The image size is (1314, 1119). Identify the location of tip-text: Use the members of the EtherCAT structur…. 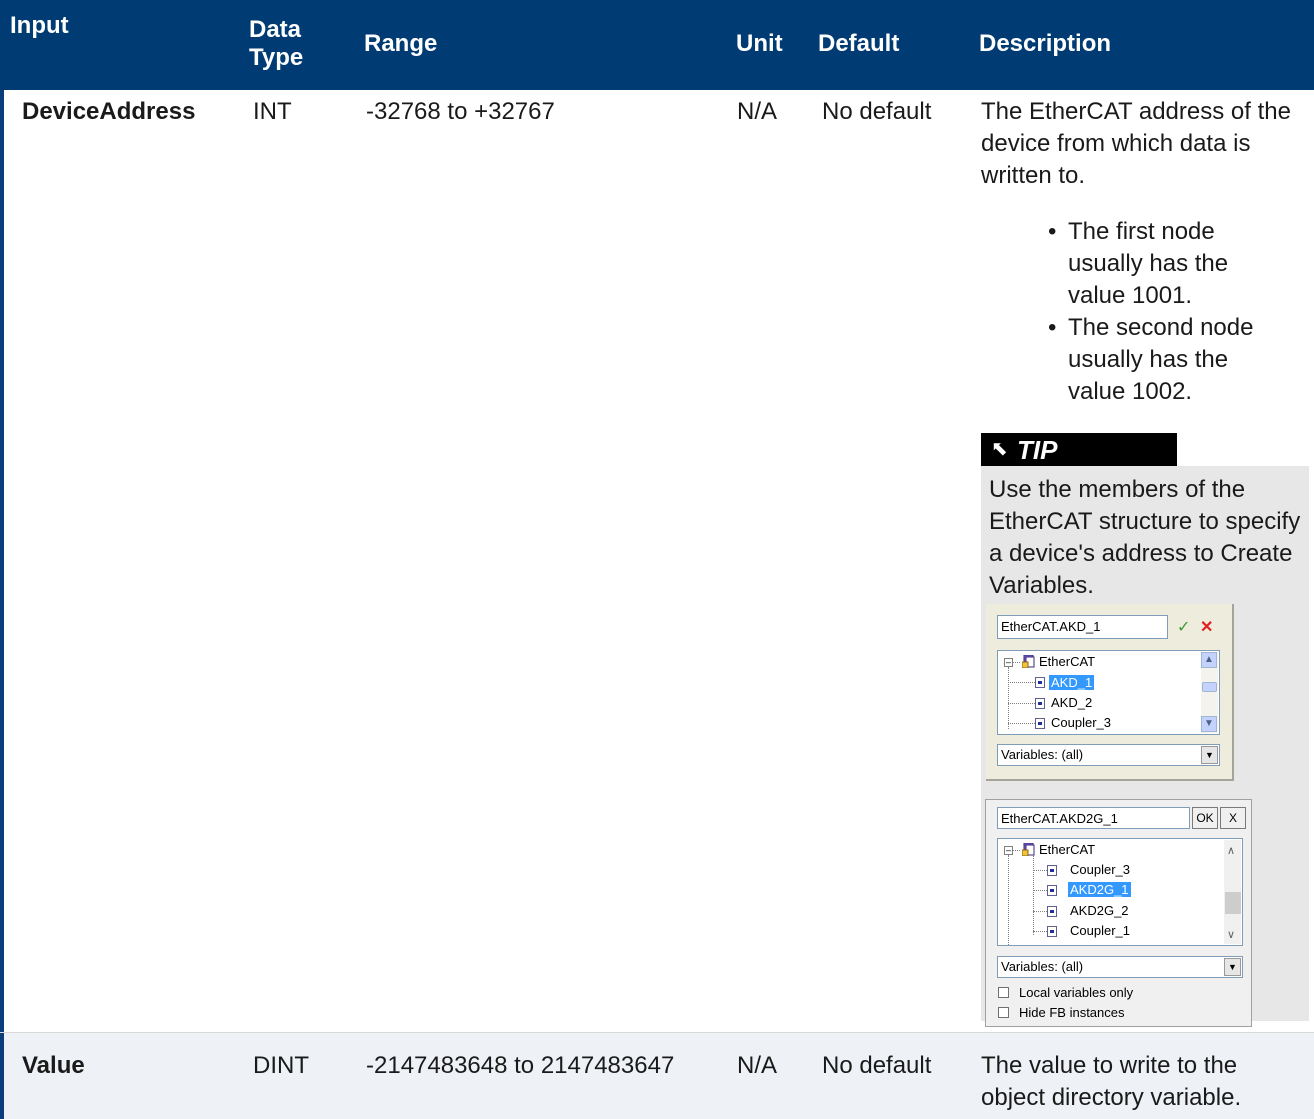
(1145, 537).